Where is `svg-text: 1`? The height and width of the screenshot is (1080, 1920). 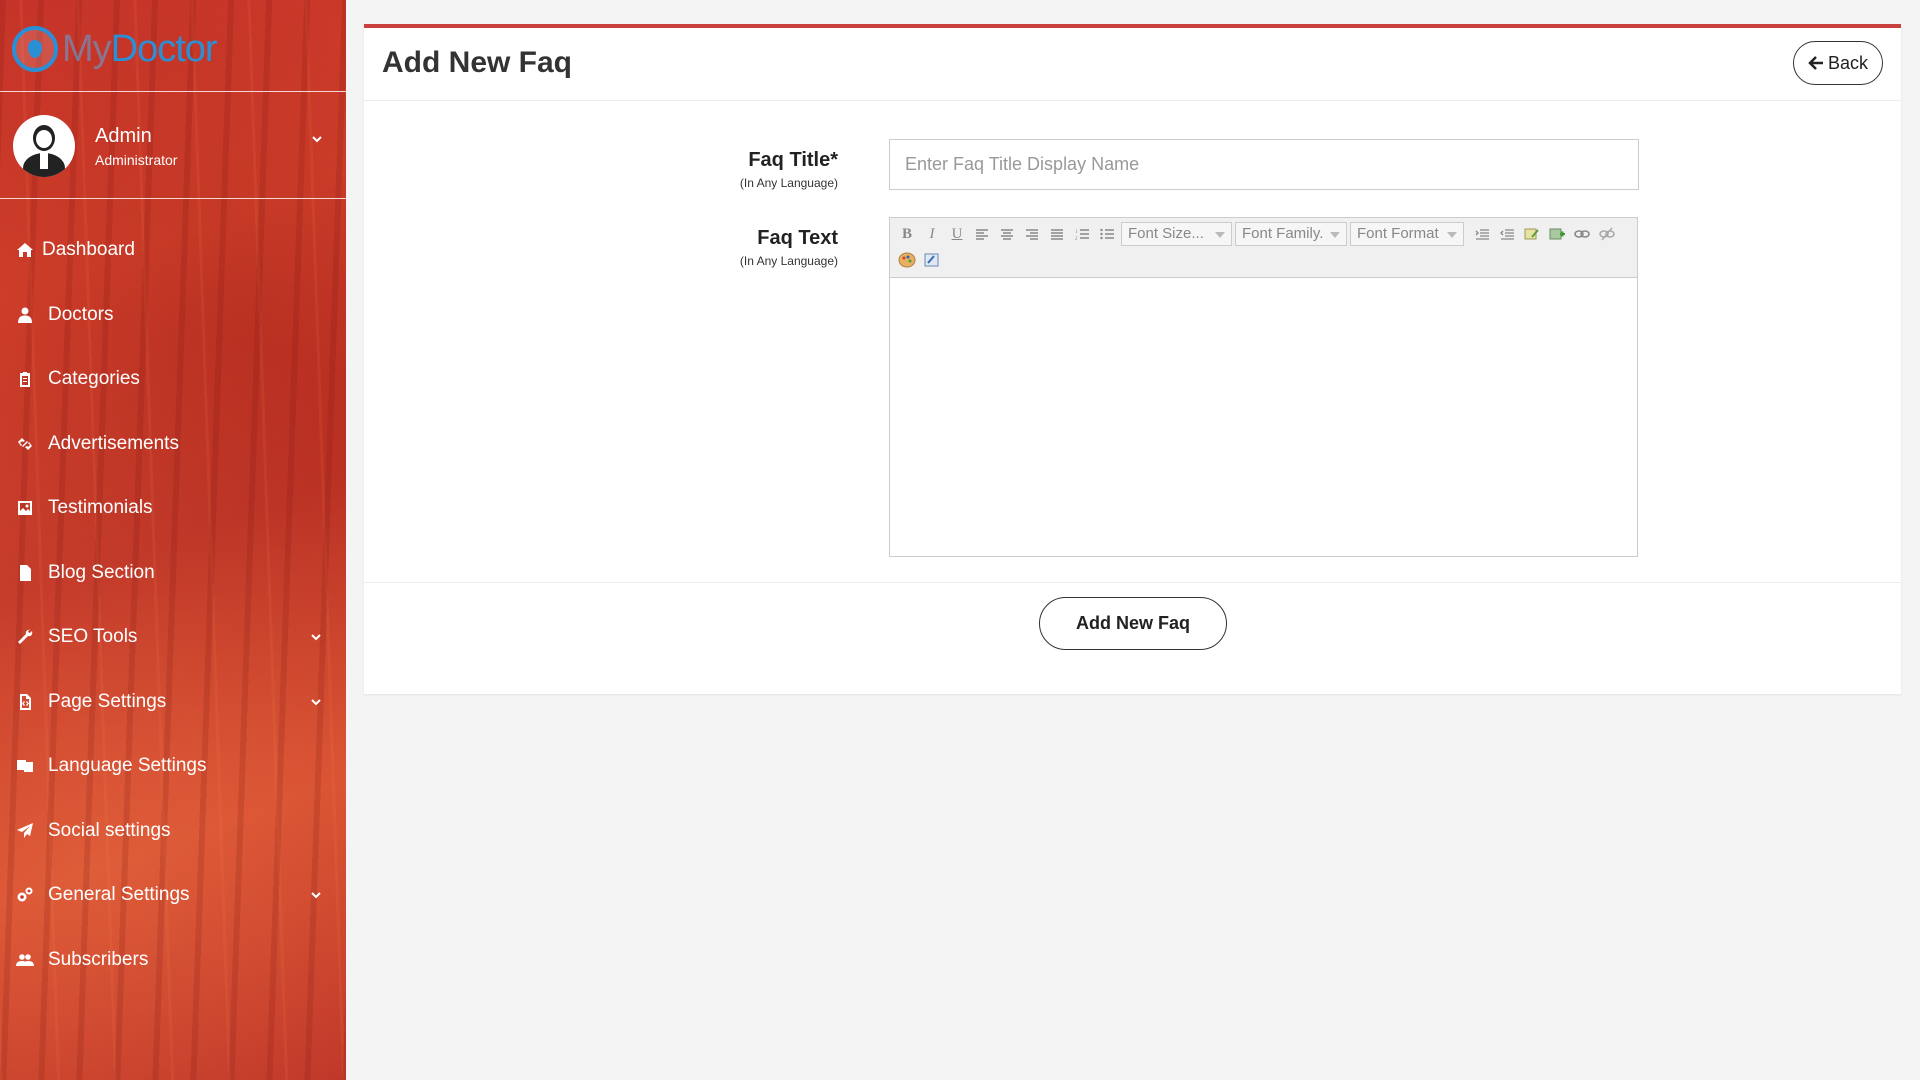 svg-text: 1 is located at coordinates (1076, 232).